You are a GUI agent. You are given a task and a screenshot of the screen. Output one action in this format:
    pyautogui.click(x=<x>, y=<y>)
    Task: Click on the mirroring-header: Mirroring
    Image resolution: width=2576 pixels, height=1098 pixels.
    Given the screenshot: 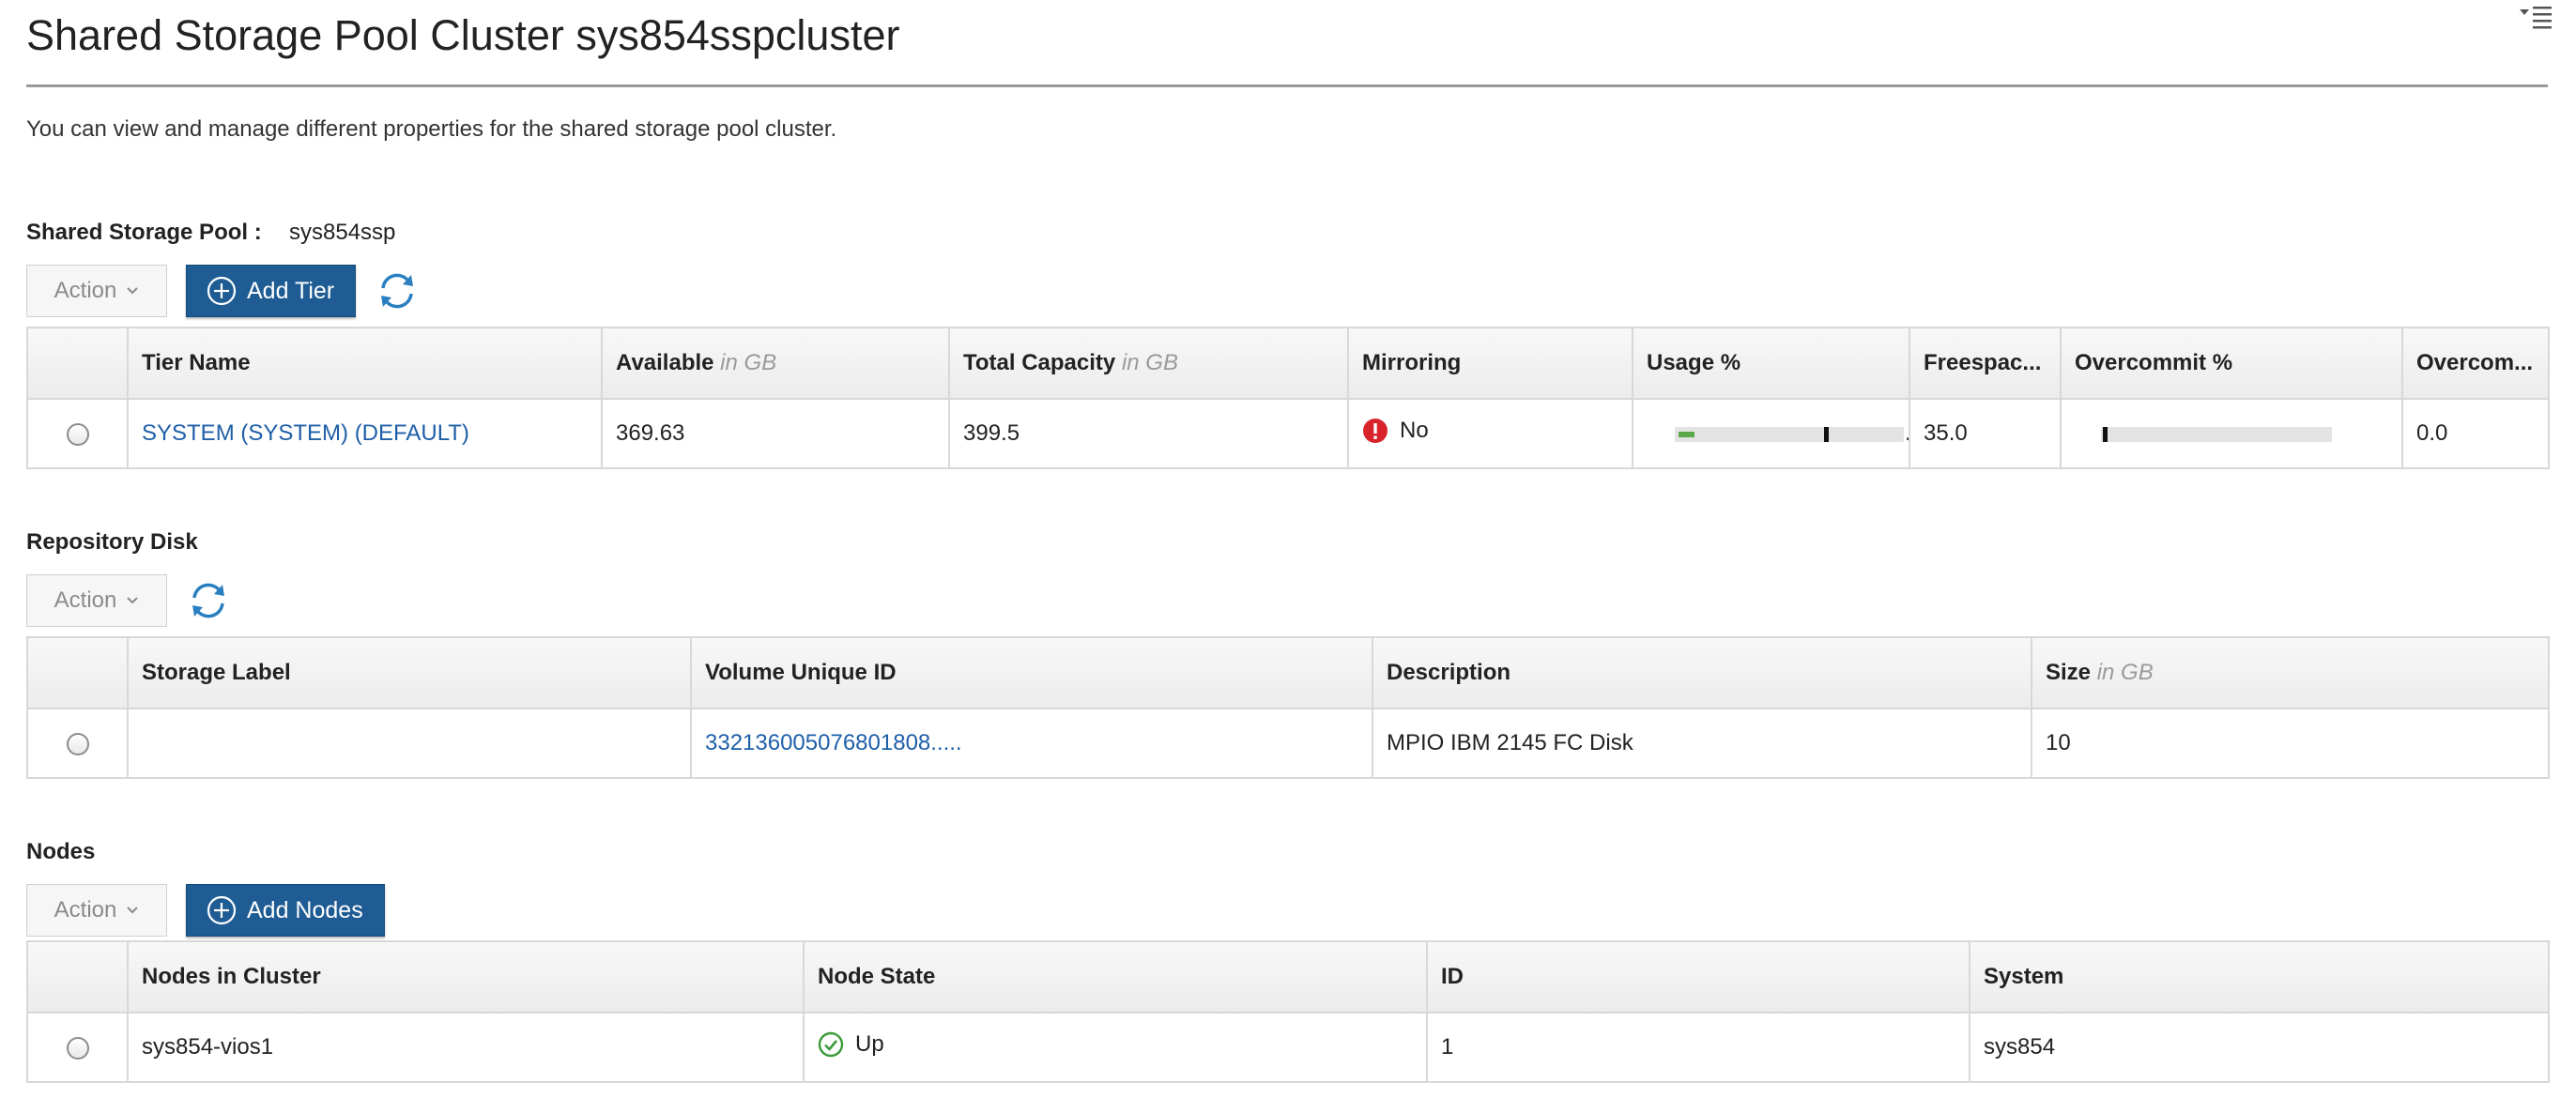 What is the action you would take?
    pyautogui.click(x=1490, y=363)
    